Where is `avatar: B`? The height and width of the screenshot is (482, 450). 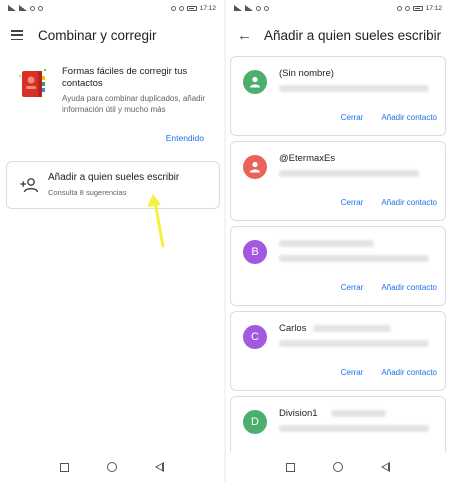 avatar: B is located at coordinates (255, 252).